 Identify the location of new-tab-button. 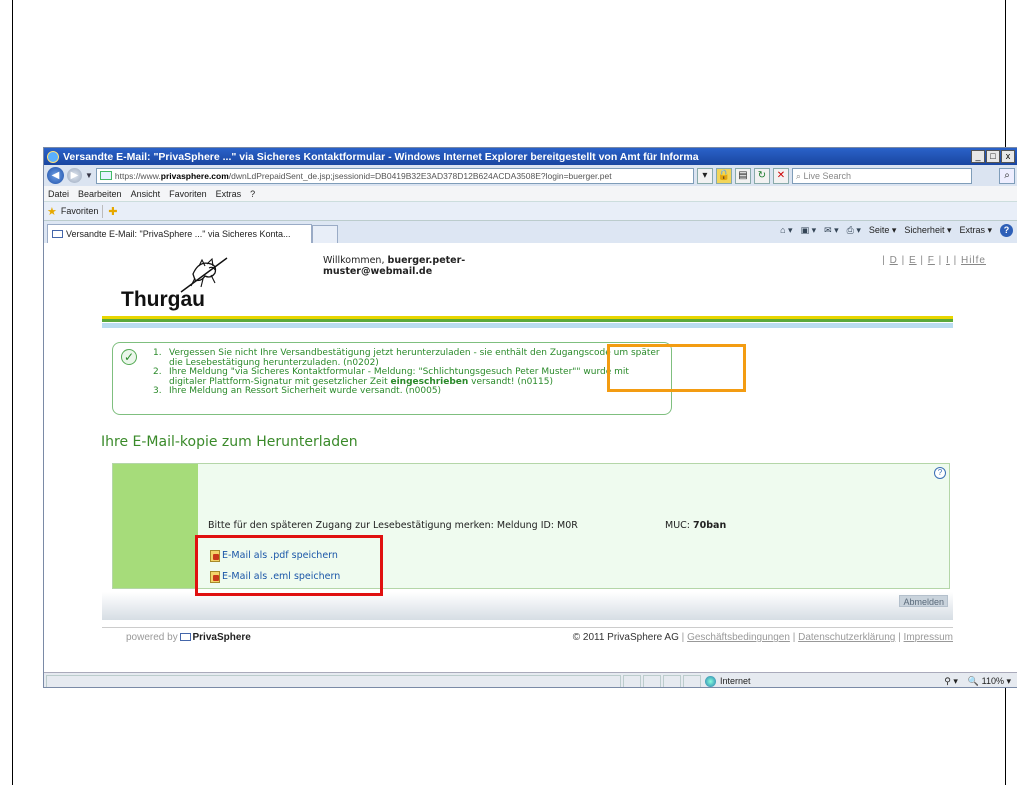
(325, 234).